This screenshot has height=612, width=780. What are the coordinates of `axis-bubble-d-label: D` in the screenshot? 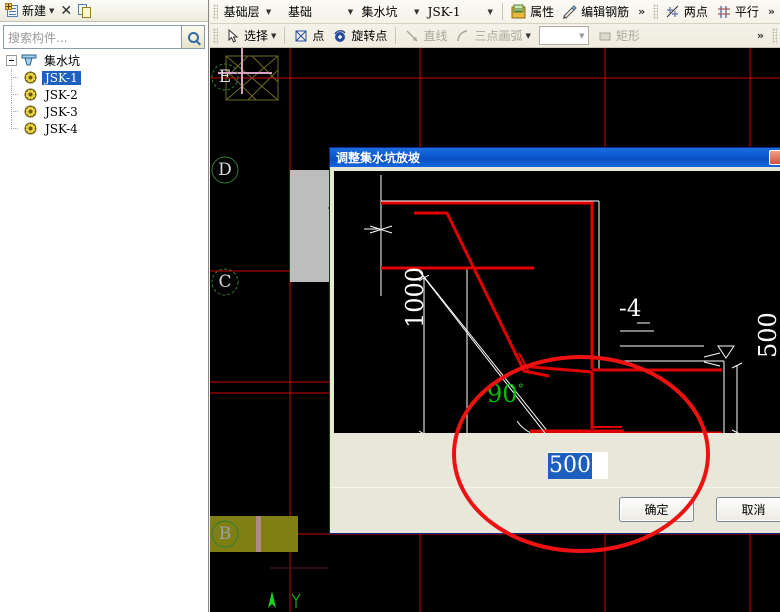 It's located at (225, 170).